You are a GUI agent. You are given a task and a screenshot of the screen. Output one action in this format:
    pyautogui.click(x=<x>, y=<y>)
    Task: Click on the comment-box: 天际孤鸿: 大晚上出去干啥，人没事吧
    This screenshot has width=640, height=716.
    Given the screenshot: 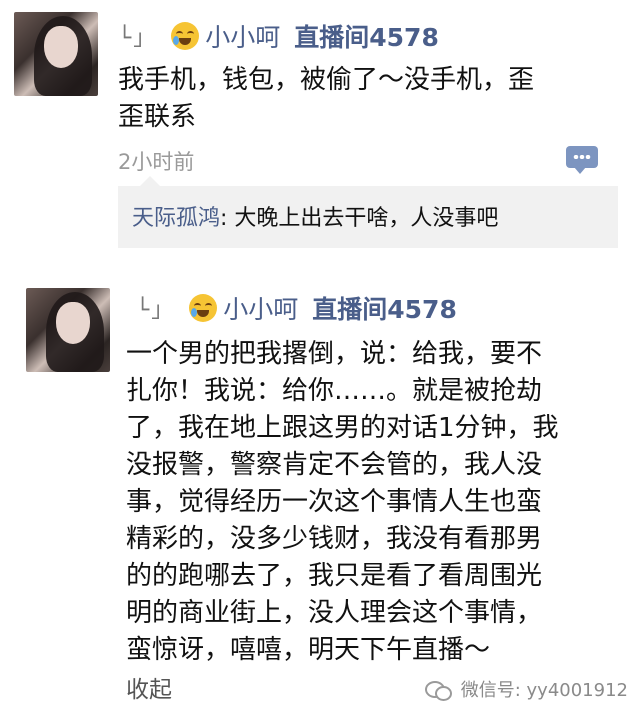 What is the action you would take?
    pyautogui.click(x=368, y=212)
    